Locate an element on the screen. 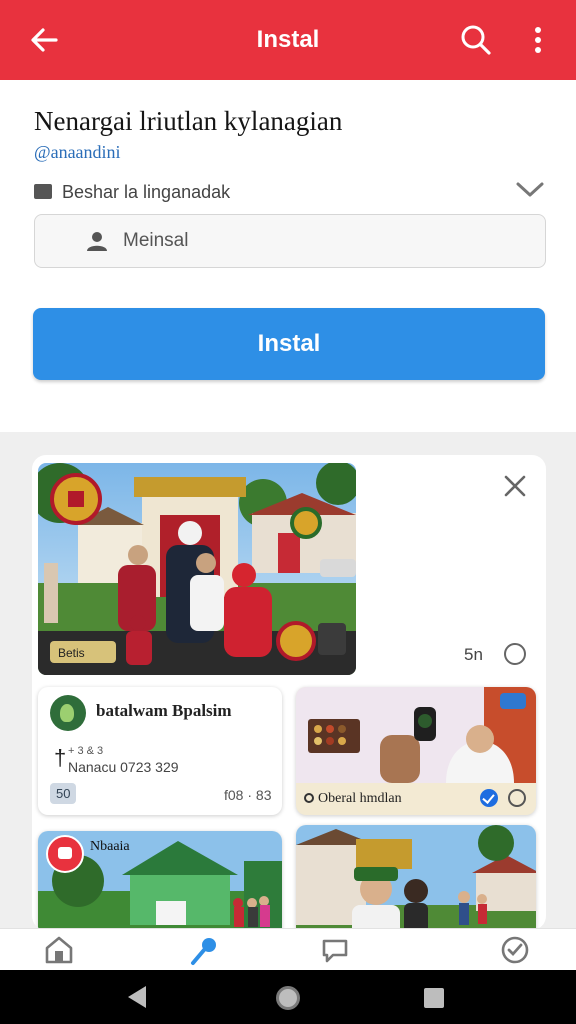  app-info: Nanacu 0723 329 is located at coordinates (123, 767).